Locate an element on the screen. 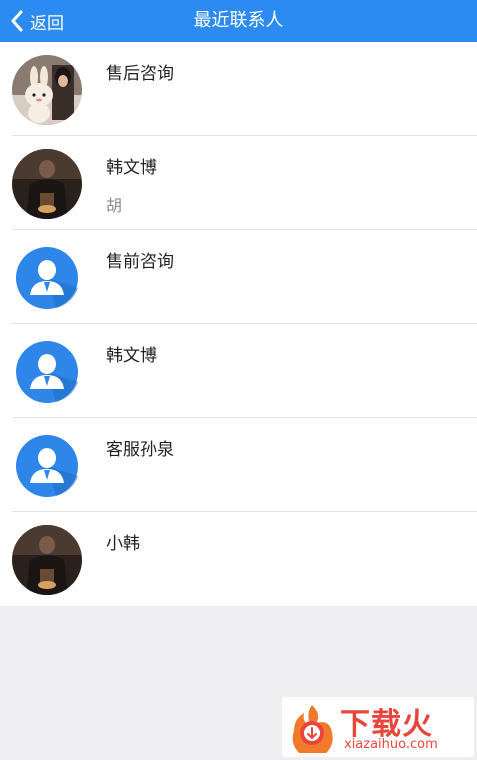 This screenshot has width=477, height=760. page-title: 最近联系人 is located at coordinates (238, 20).